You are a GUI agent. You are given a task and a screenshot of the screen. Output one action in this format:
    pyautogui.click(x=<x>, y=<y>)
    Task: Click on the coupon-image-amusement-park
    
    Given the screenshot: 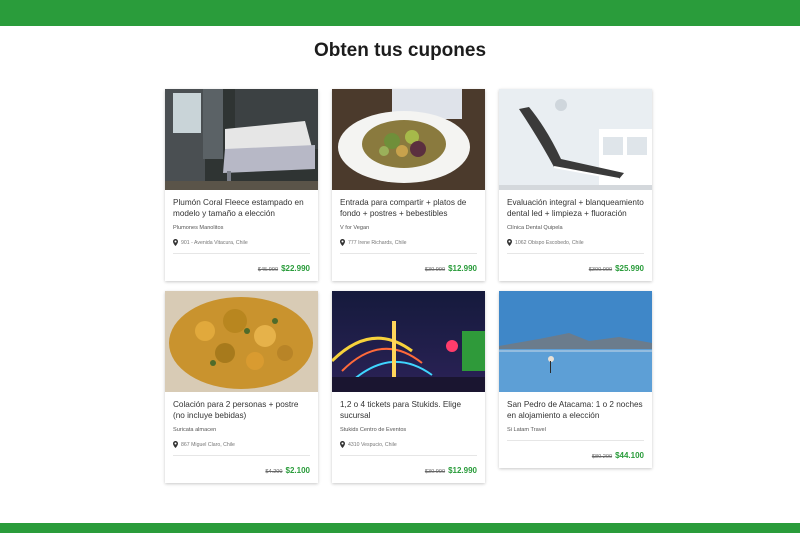 What is the action you would take?
    pyautogui.click(x=408, y=342)
    